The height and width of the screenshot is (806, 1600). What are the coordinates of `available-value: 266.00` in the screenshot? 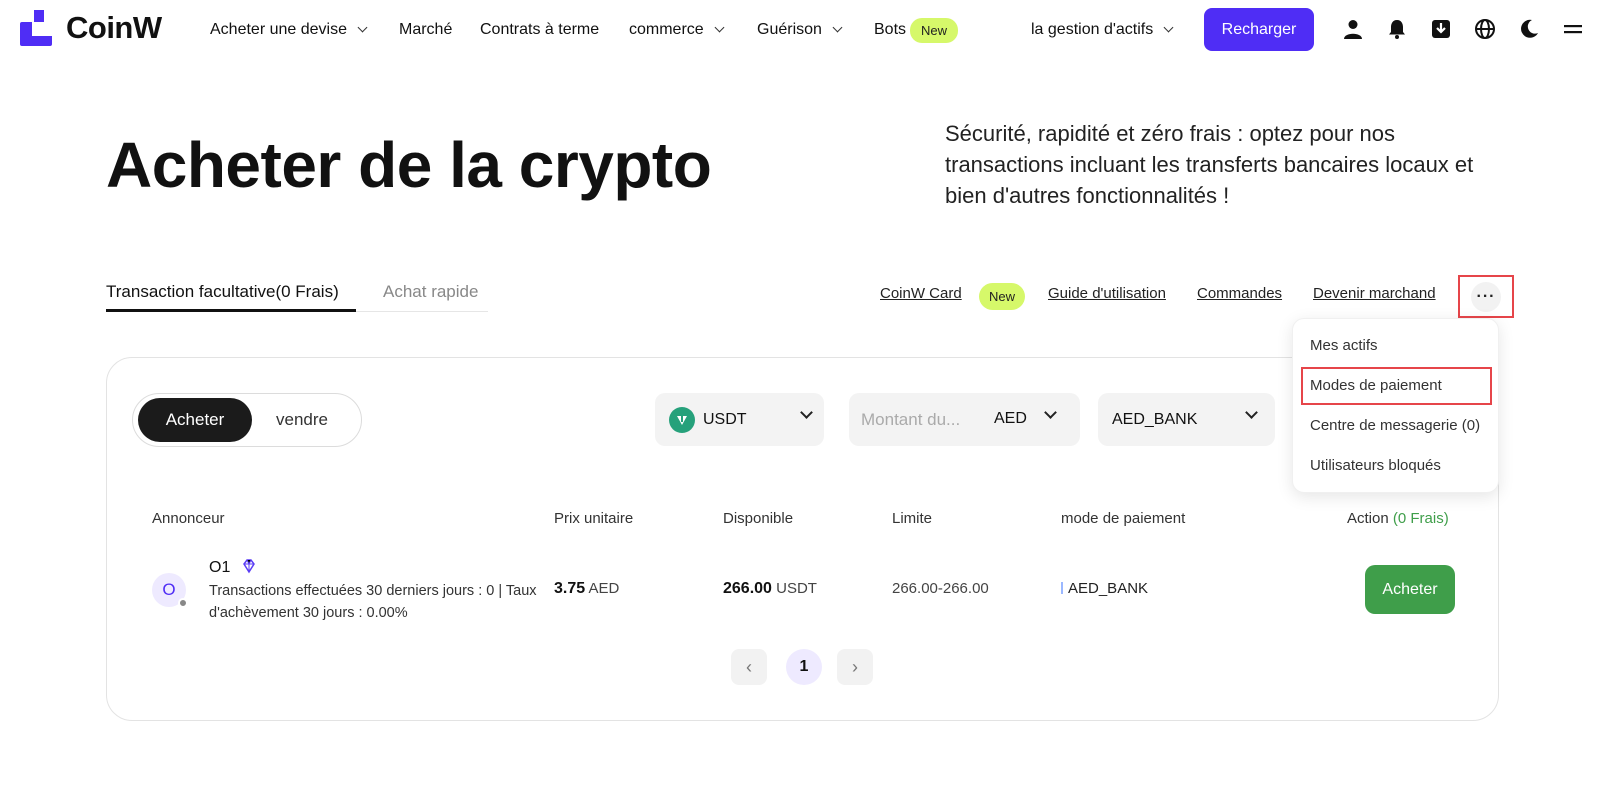 It's located at (747, 588).